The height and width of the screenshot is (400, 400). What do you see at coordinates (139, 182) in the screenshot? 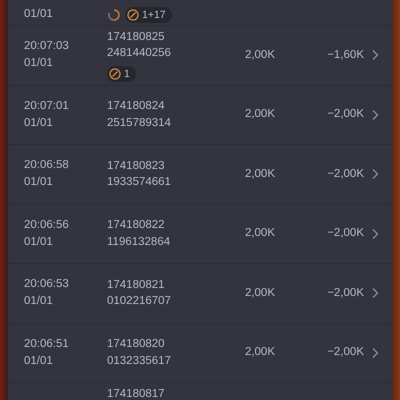
I see `id-text: 1933574661` at bounding box center [139, 182].